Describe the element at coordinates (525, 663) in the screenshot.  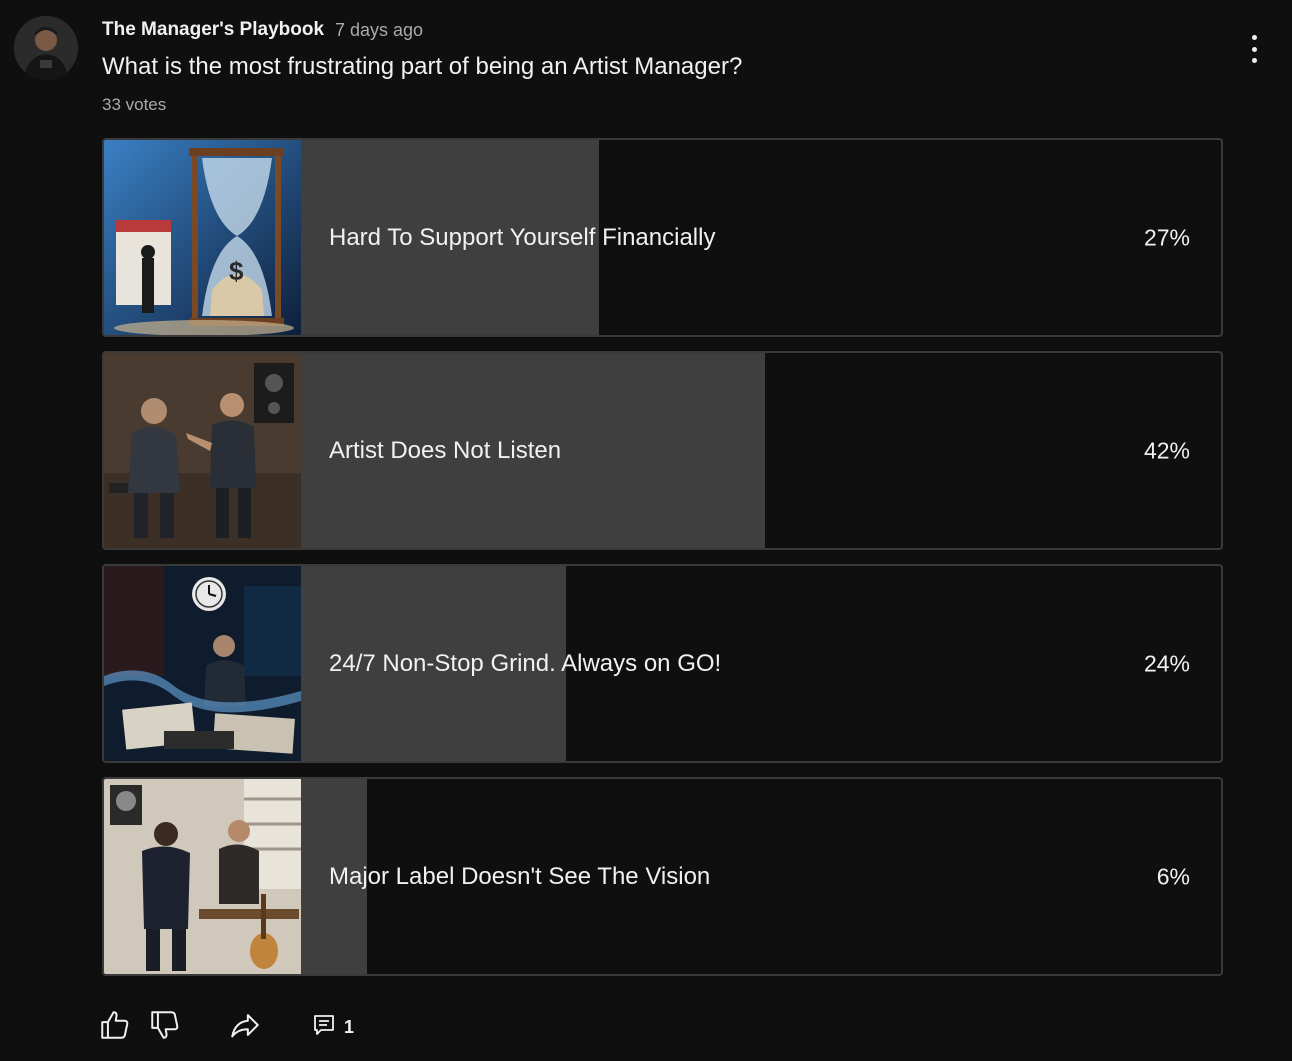
I see `option-label: 24/7 Non-Stop Grind. Always on GO!` at that location.